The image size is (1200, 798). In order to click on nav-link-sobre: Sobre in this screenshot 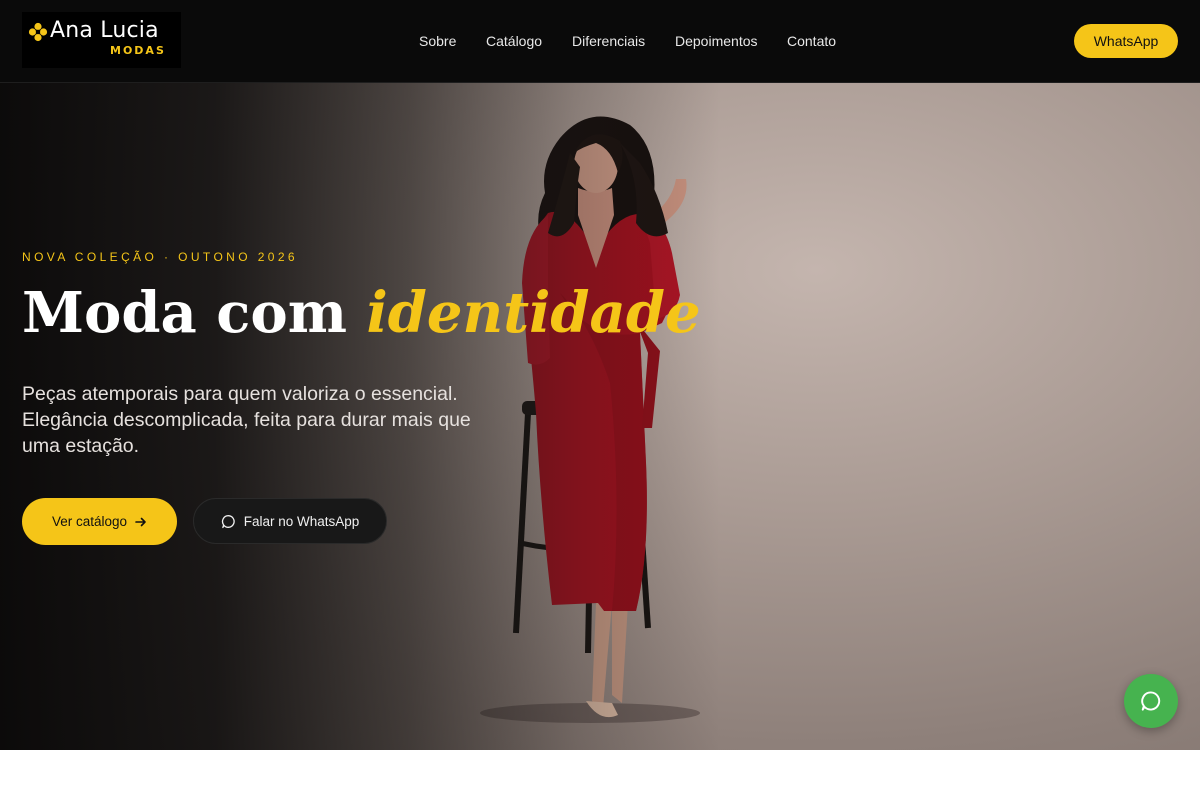, I will do `click(437, 41)`.